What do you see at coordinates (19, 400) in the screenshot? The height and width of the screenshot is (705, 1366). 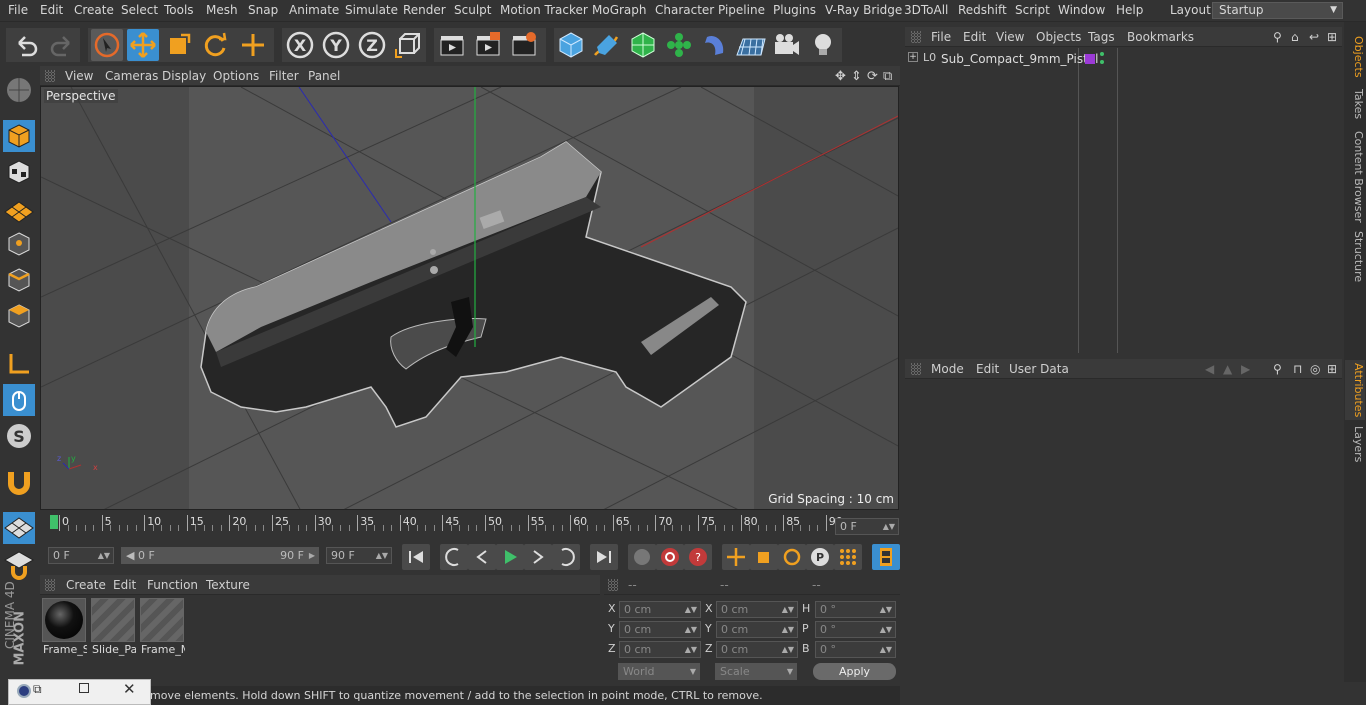 I see `tweak-mode-button` at bounding box center [19, 400].